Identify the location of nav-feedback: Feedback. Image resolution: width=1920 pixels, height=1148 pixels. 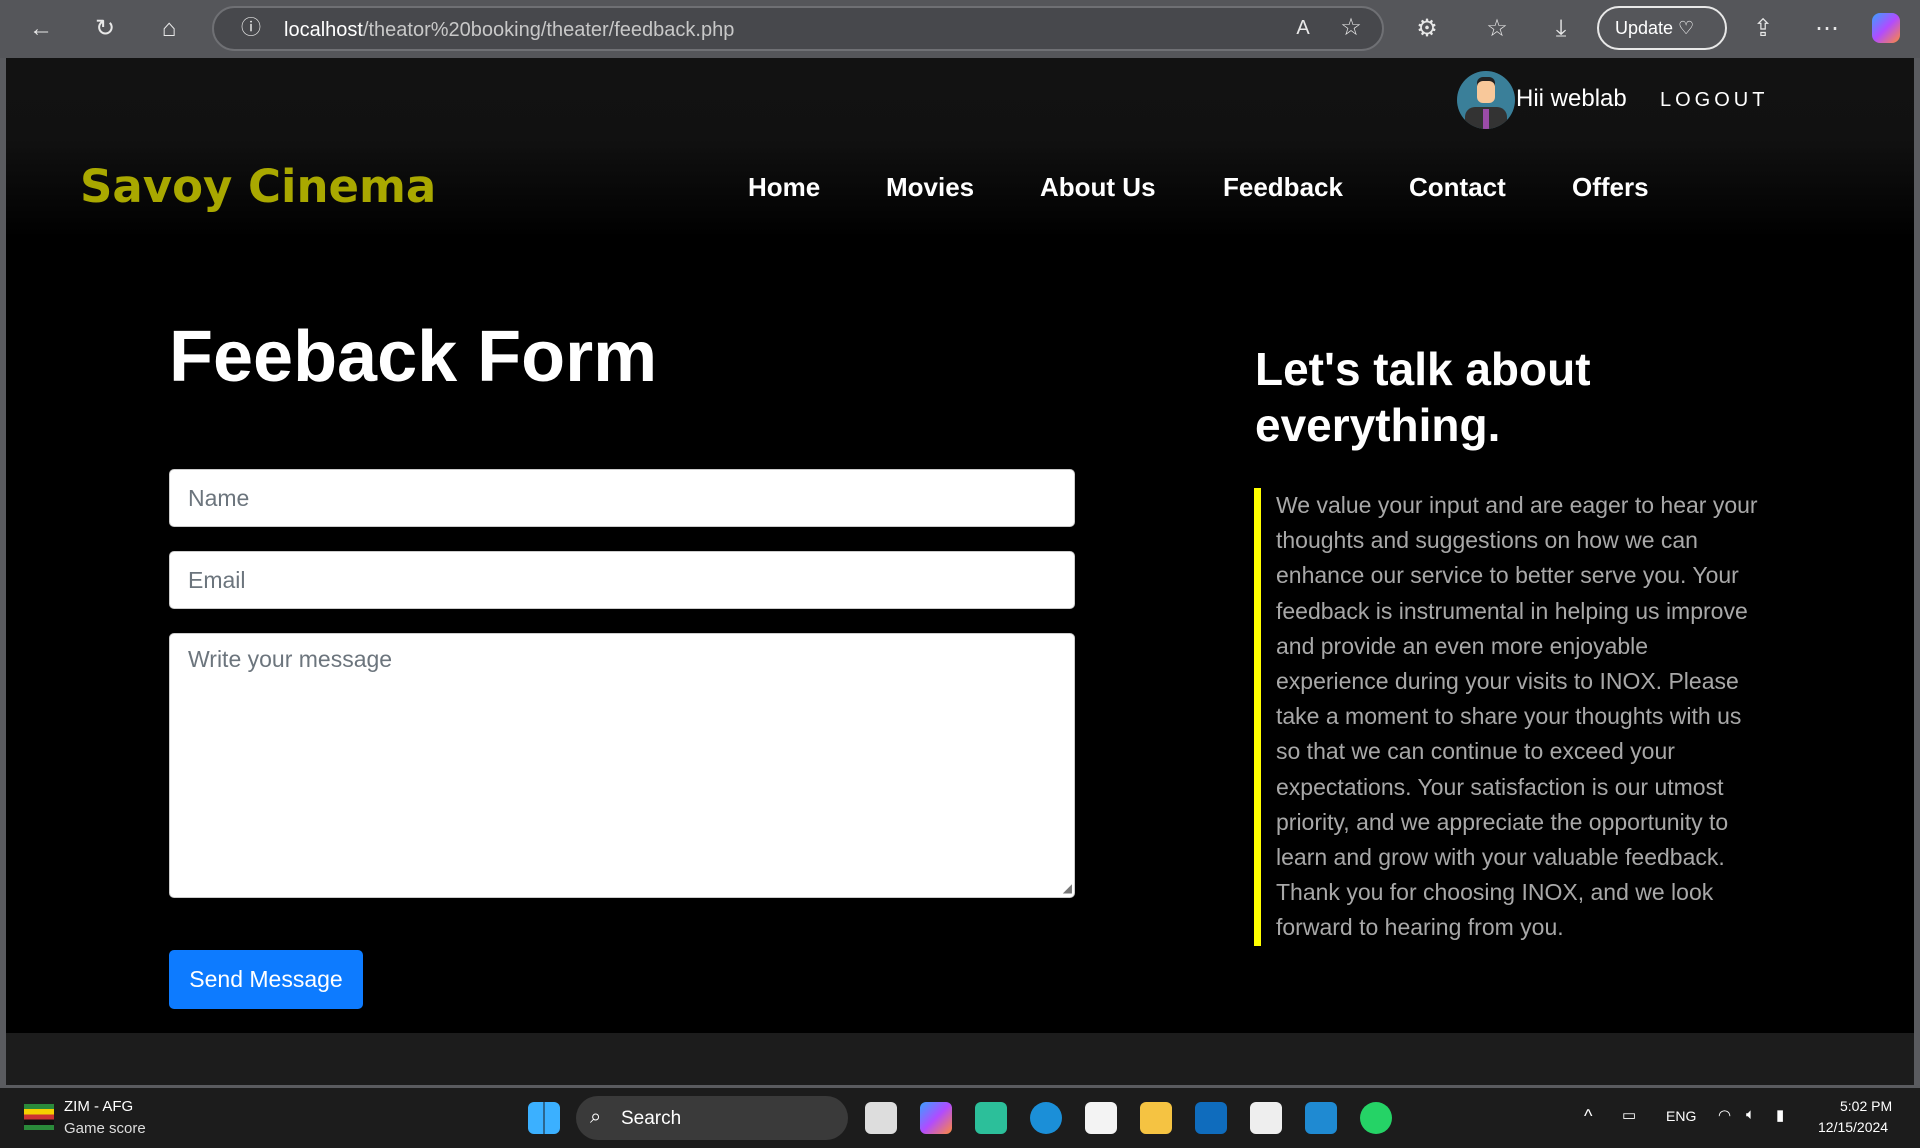
(1283, 187).